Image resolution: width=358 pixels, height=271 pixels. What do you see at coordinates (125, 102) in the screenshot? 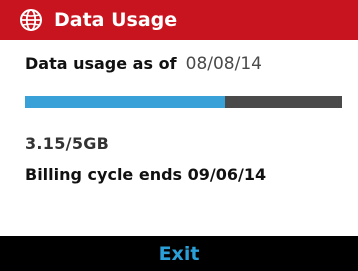
I see `usage-progress-fill` at bounding box center [125, 102].